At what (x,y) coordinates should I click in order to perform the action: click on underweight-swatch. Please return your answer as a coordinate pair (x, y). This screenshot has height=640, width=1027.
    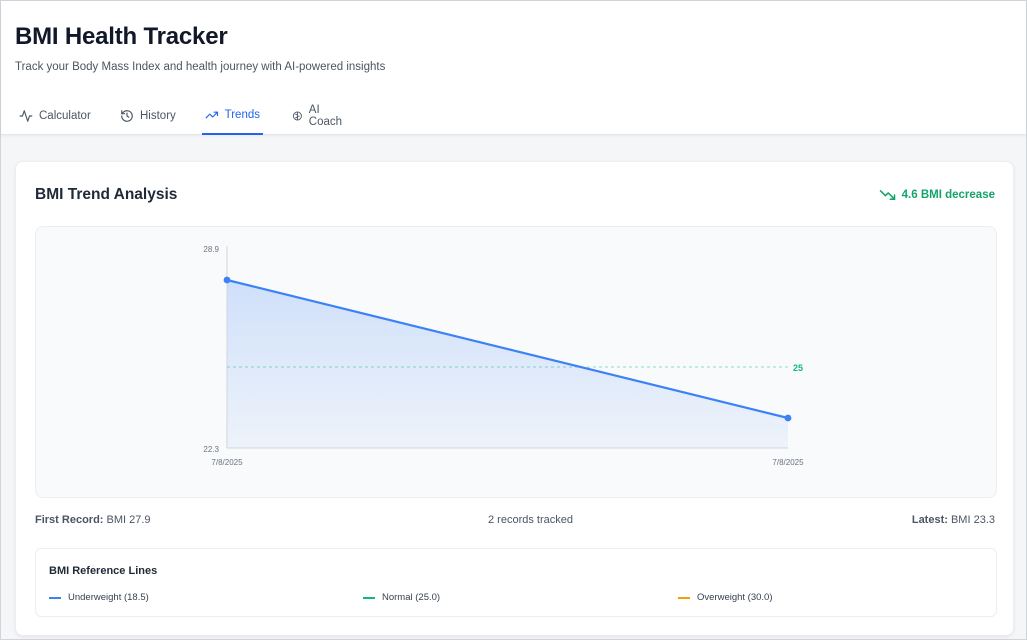
    Looking at the image, I should click on (55, 597).